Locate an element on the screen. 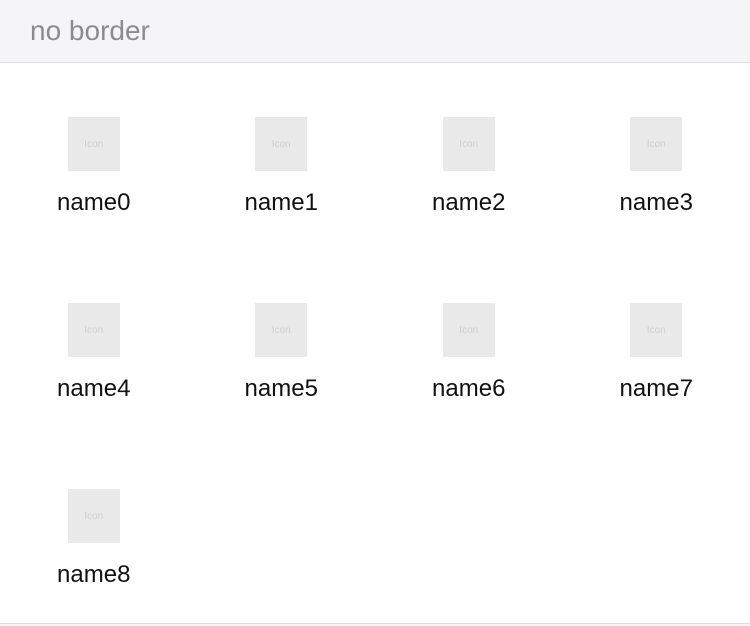  grid-item-0: Icon name0 is located at coordinates (94, 156).